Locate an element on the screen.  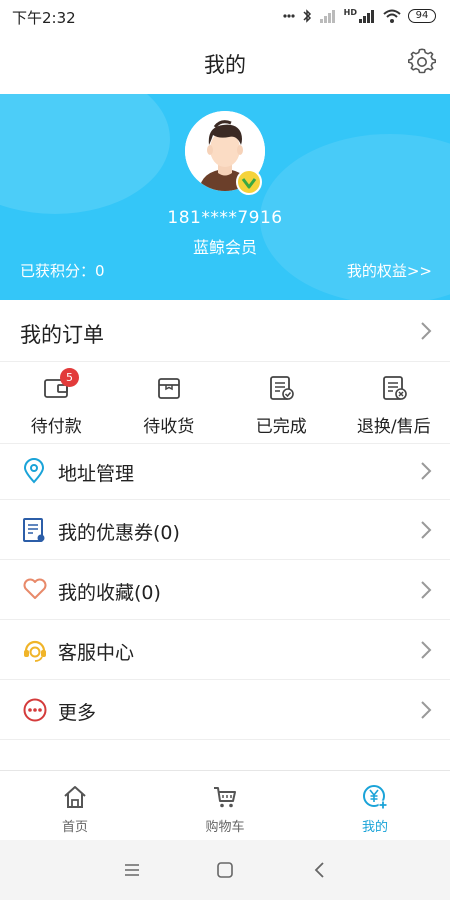
my-orders-title: 我的订单 is located at coordinates (62, 335).